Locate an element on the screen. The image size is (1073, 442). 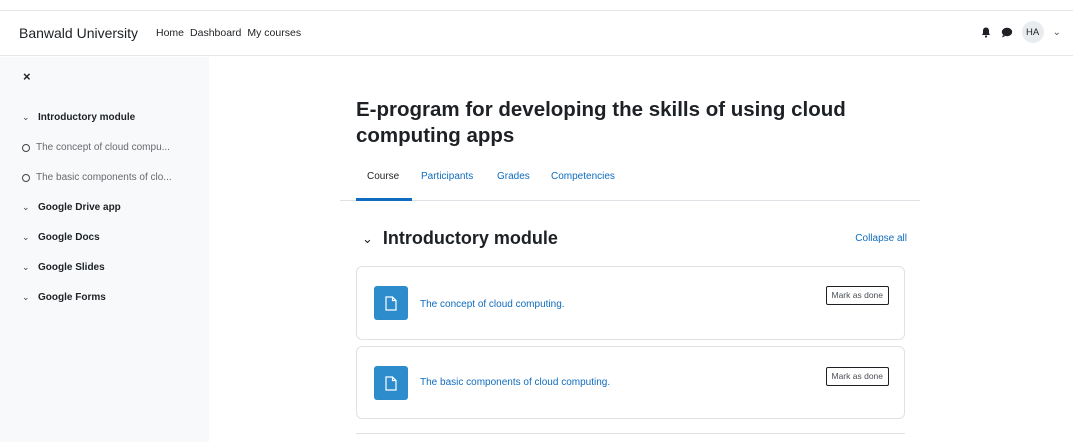
drawer-item-label: Google Drive app is located at coordinates (79, 207).